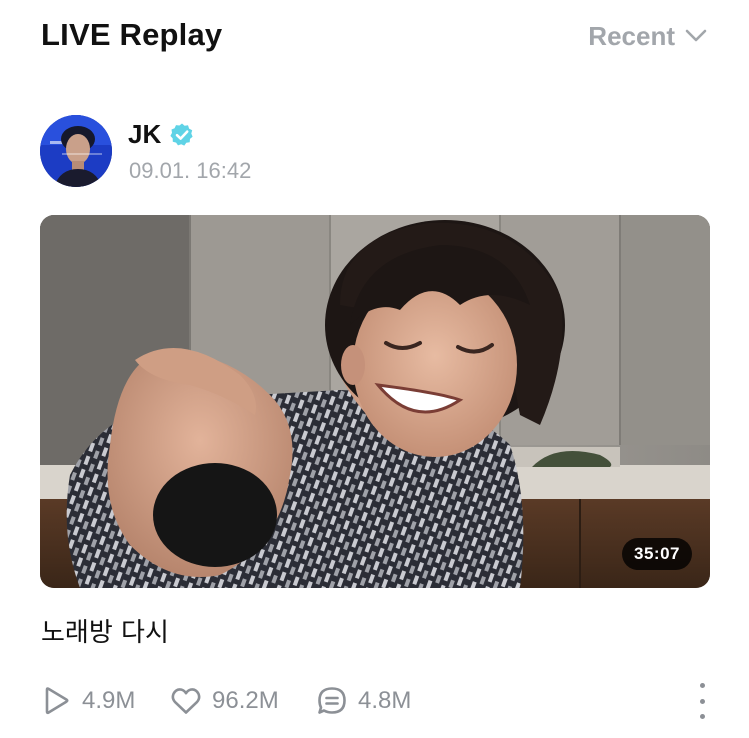 Image resolution: width=749 pixels, height=738 pixels. I want to click on verified-badge-icon, so click(182, 135).